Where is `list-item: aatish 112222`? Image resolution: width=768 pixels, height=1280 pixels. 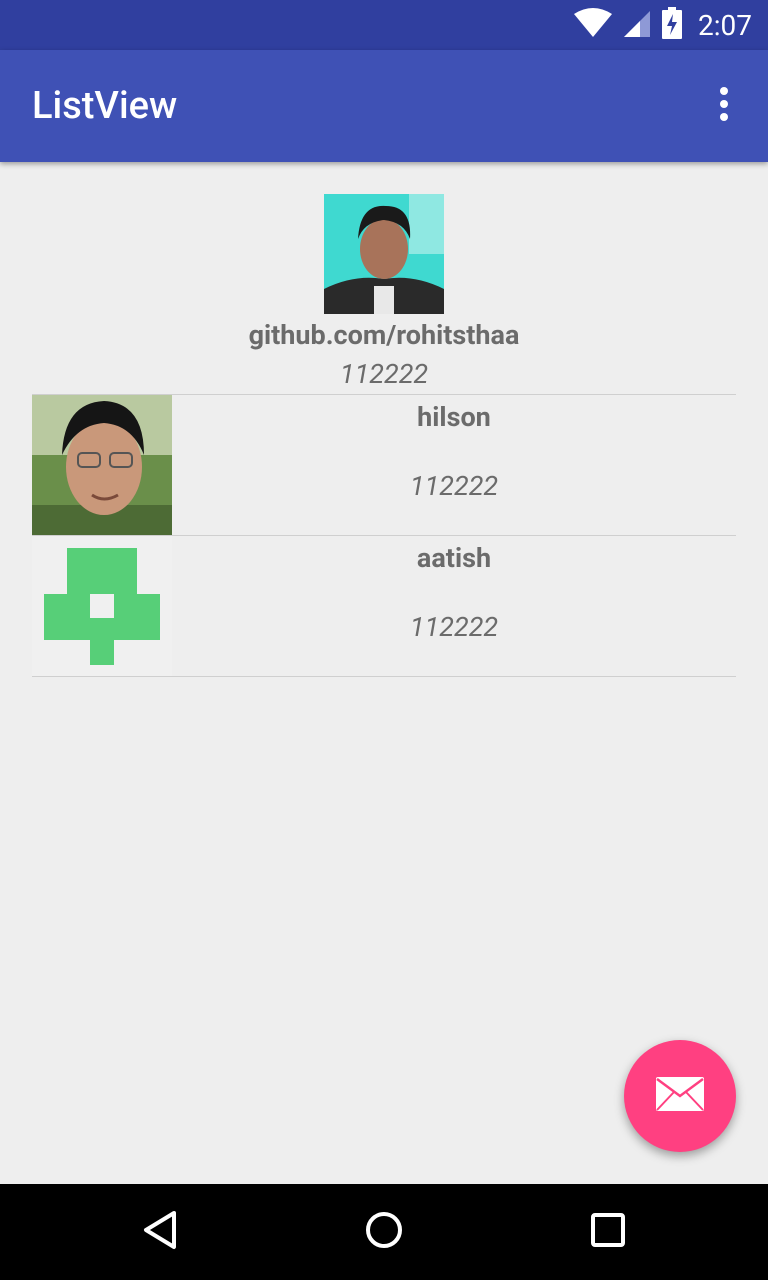 list-item: aatish 112222 is located at coordinates (384, 606).